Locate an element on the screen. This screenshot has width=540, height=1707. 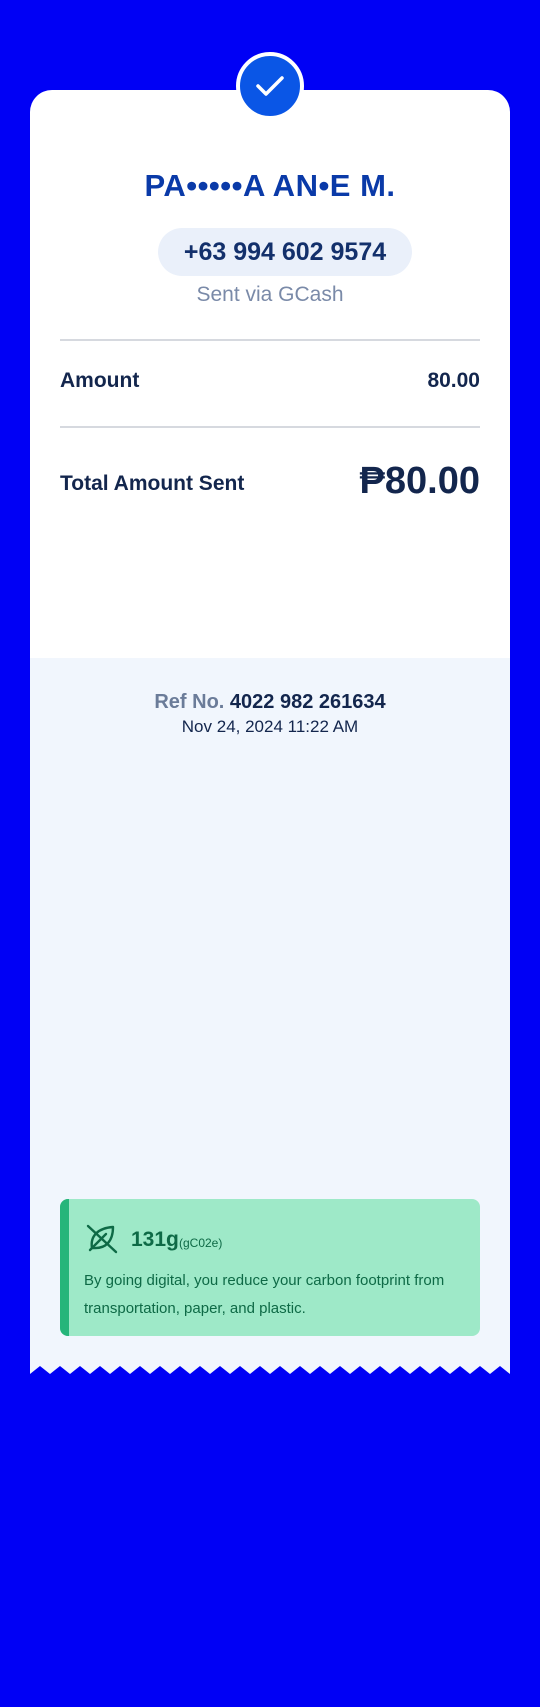
amount-value: 80.00 is located at coordinates (453, 380).